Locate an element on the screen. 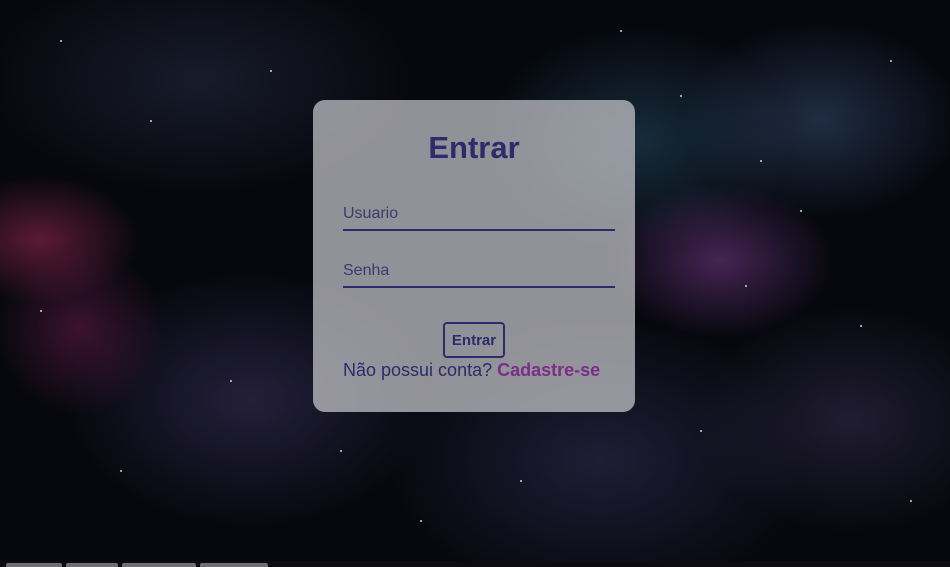 This screenshot has height=567, width=950. signup-row: Não possui conta? Cadastre-se is located at coordinates (471, 370).